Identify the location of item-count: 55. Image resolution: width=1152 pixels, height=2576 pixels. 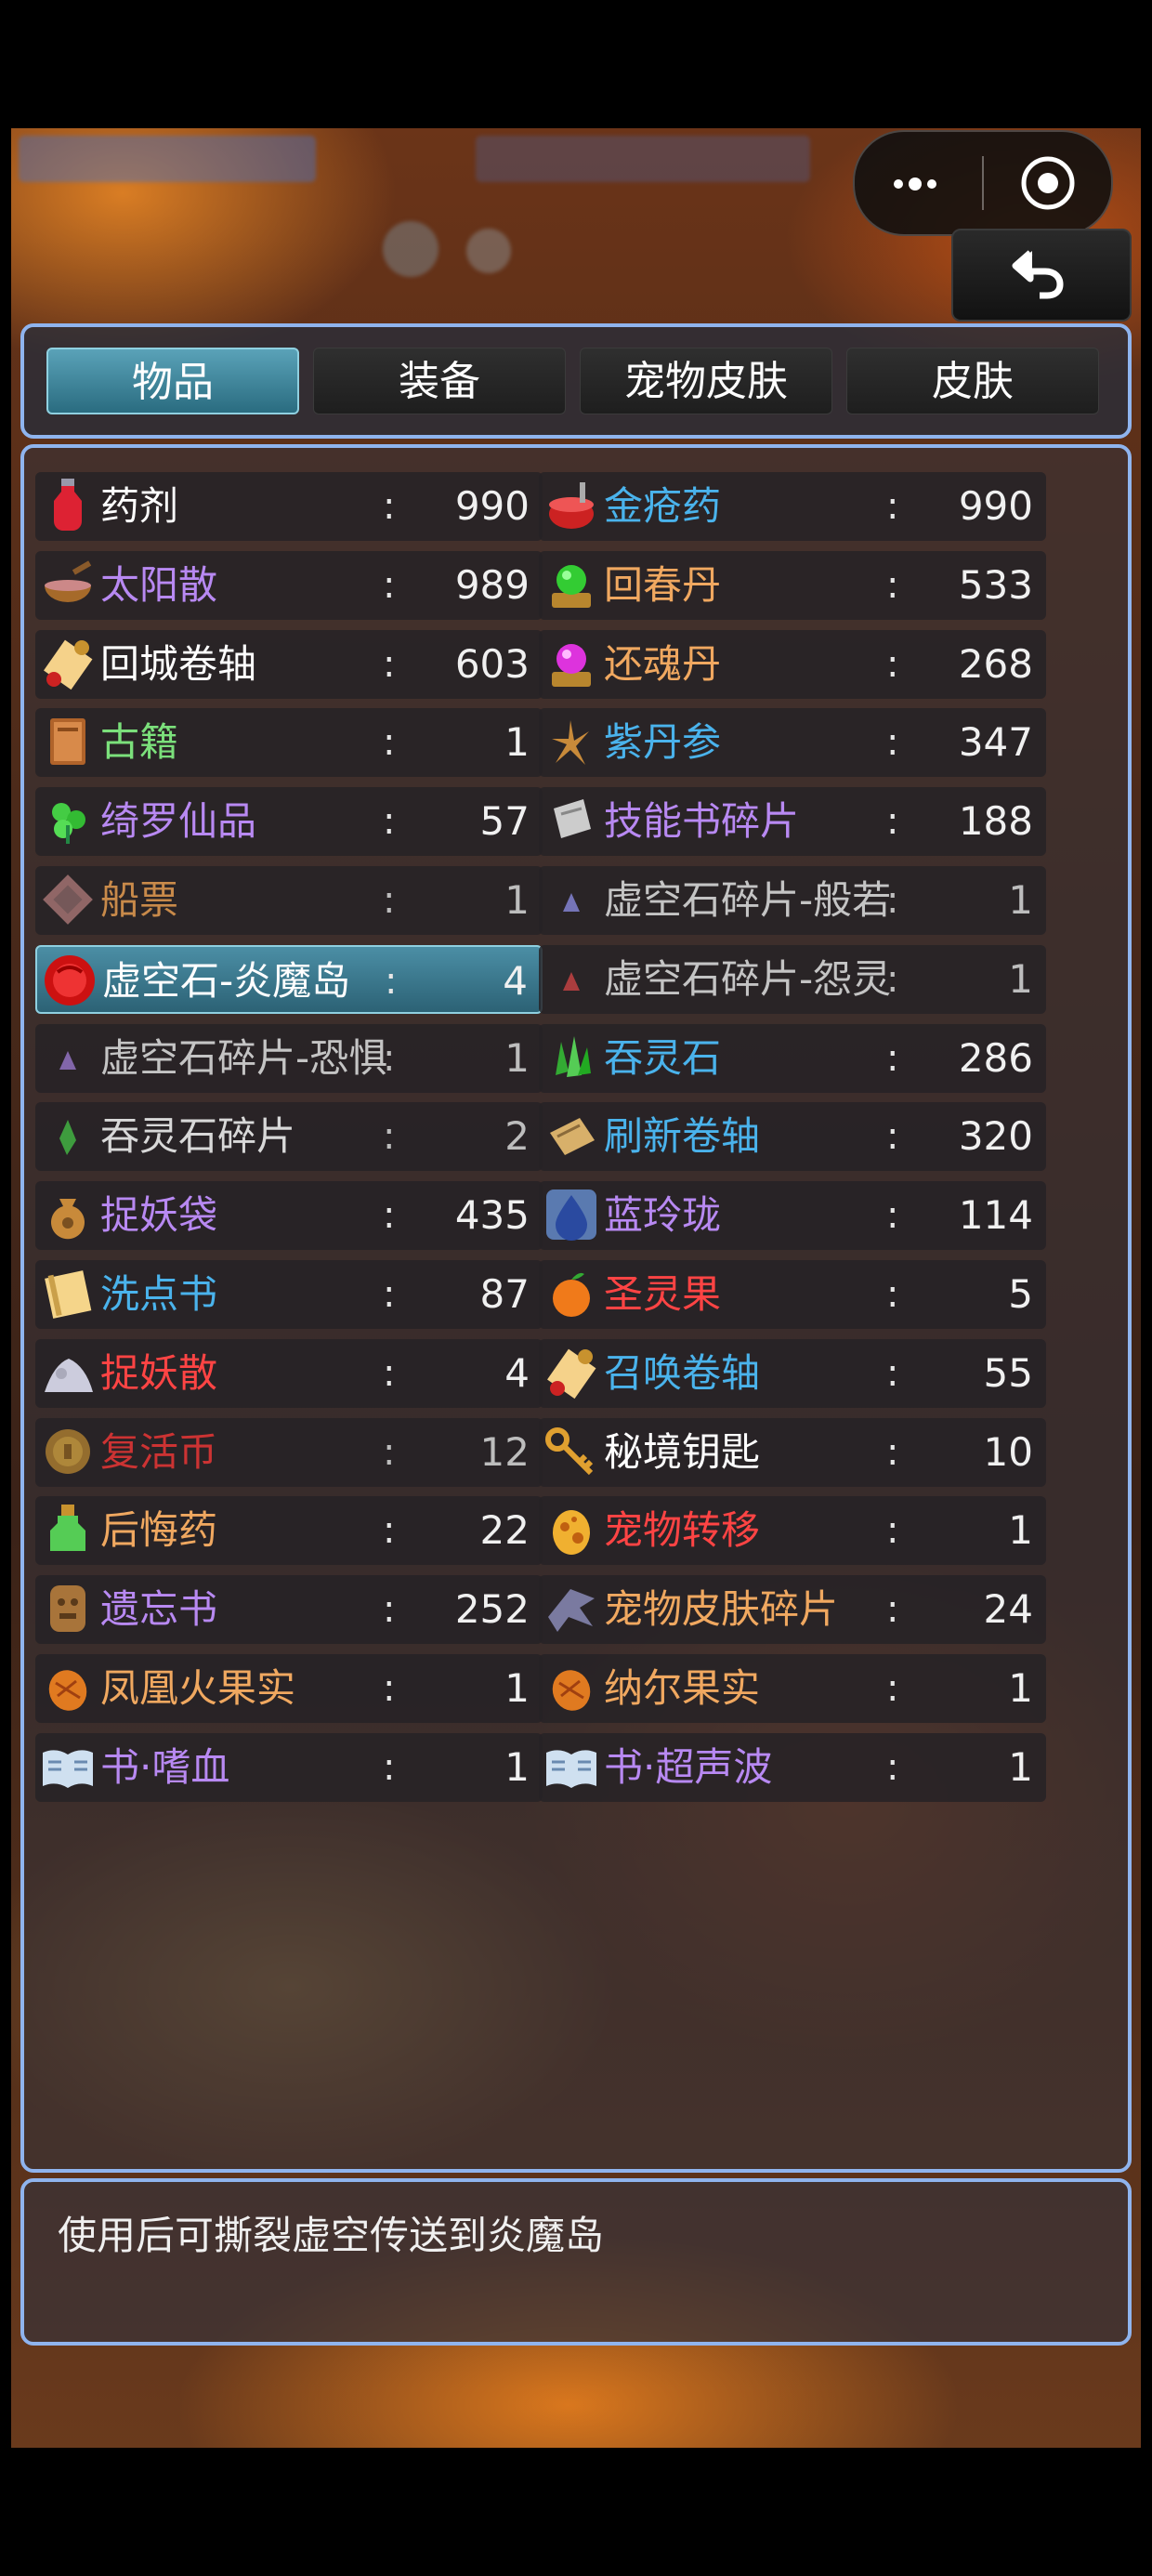
(1008, 1373).